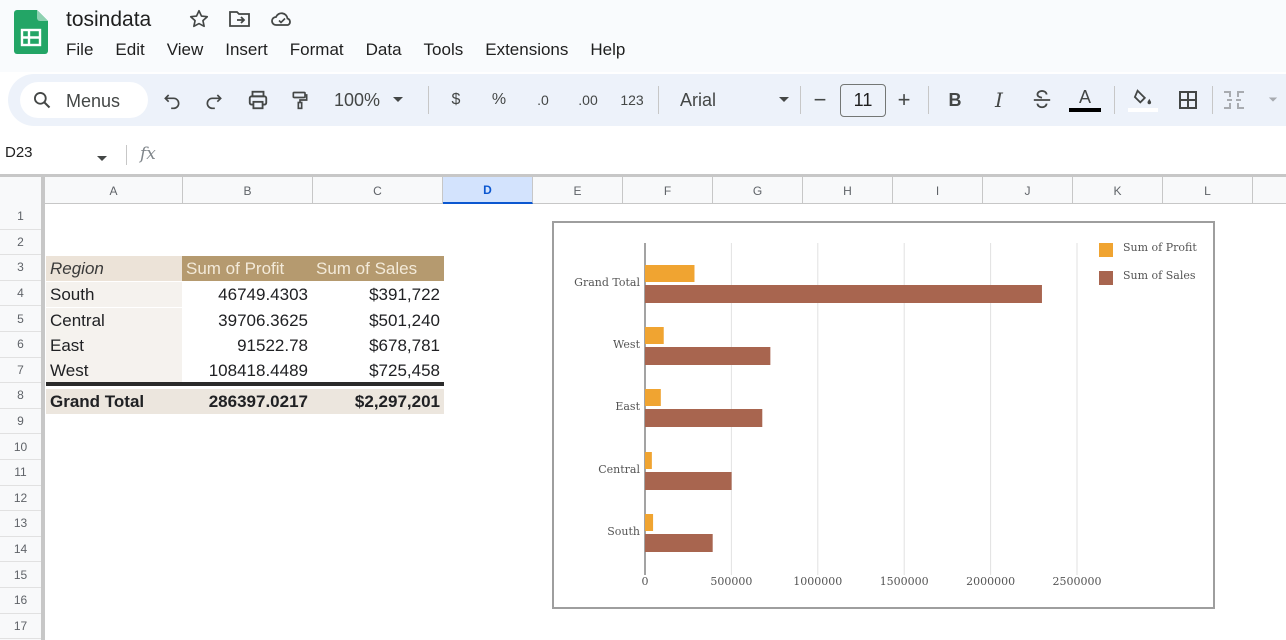  Describe the element at coordinates (20, 524) in the screenshot. I see `row-header-13: 13` at that location.